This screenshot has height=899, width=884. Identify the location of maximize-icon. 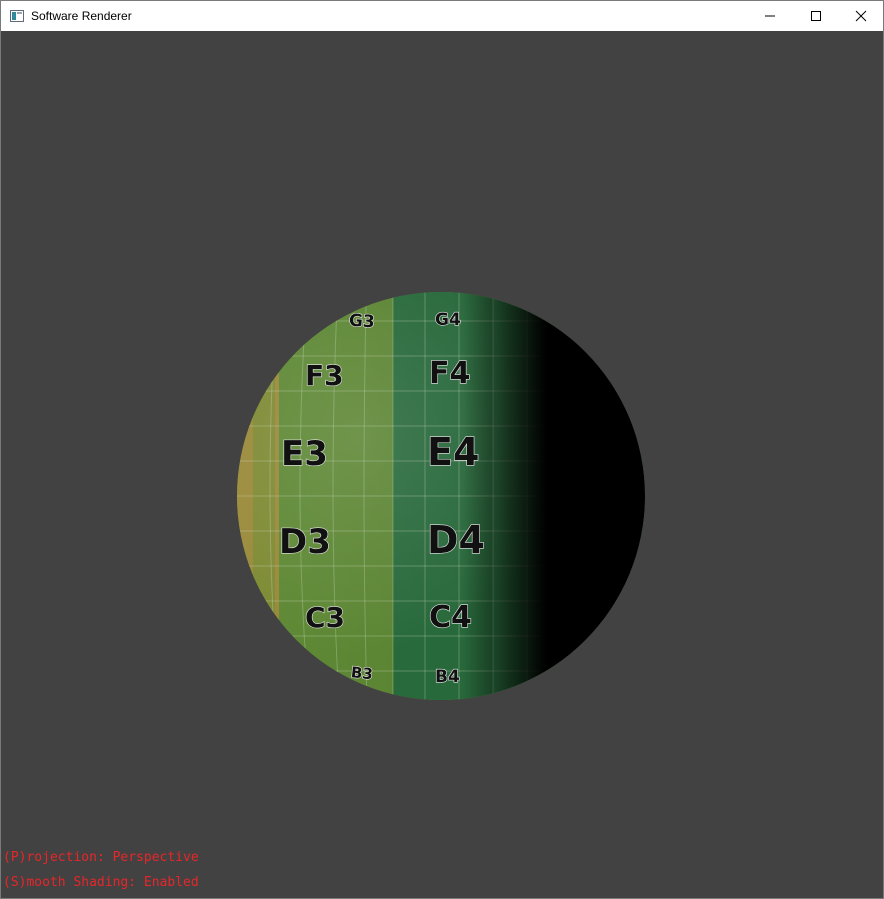
(816, 16).